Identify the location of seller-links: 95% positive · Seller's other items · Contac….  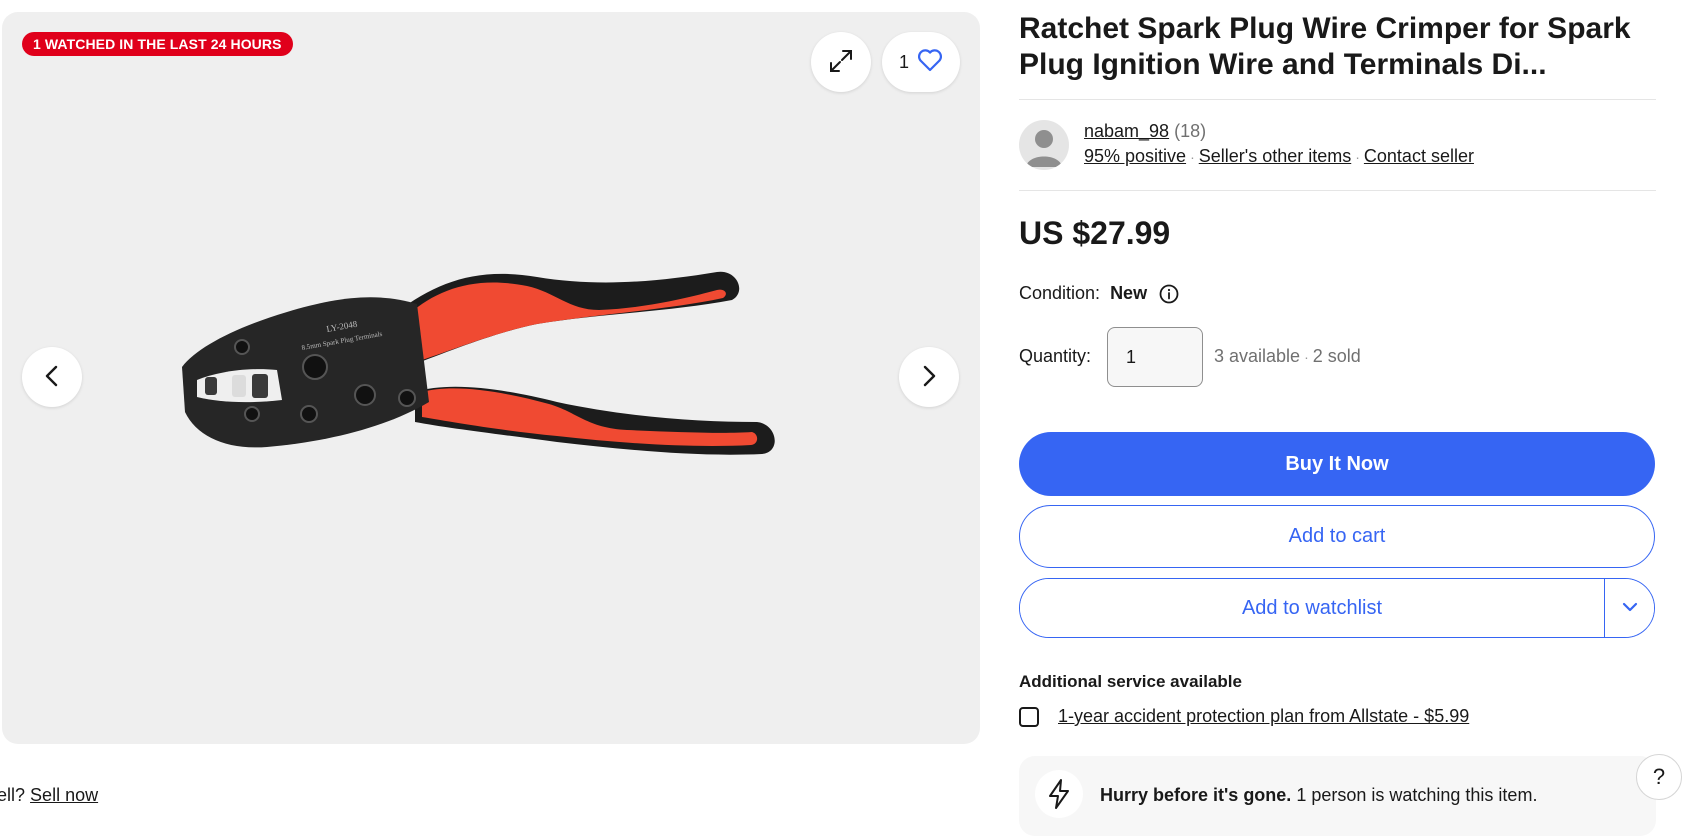
(1279, 156).